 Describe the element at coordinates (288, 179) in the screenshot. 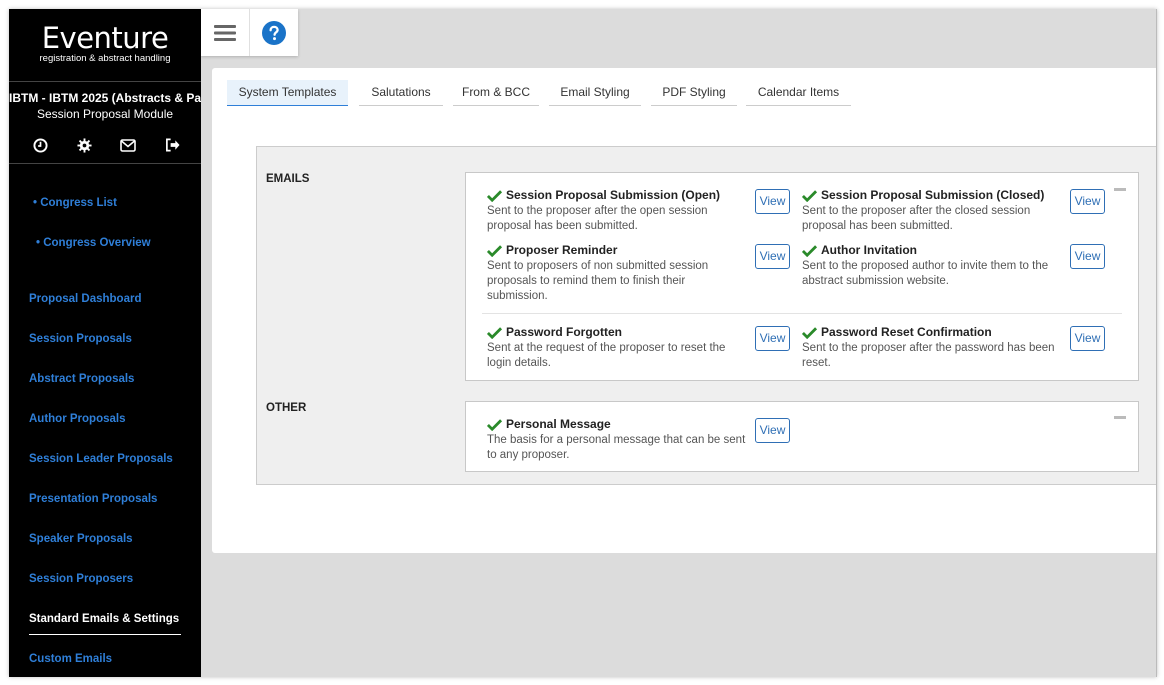

I see `emails-section-label: EMAILS` at that location.